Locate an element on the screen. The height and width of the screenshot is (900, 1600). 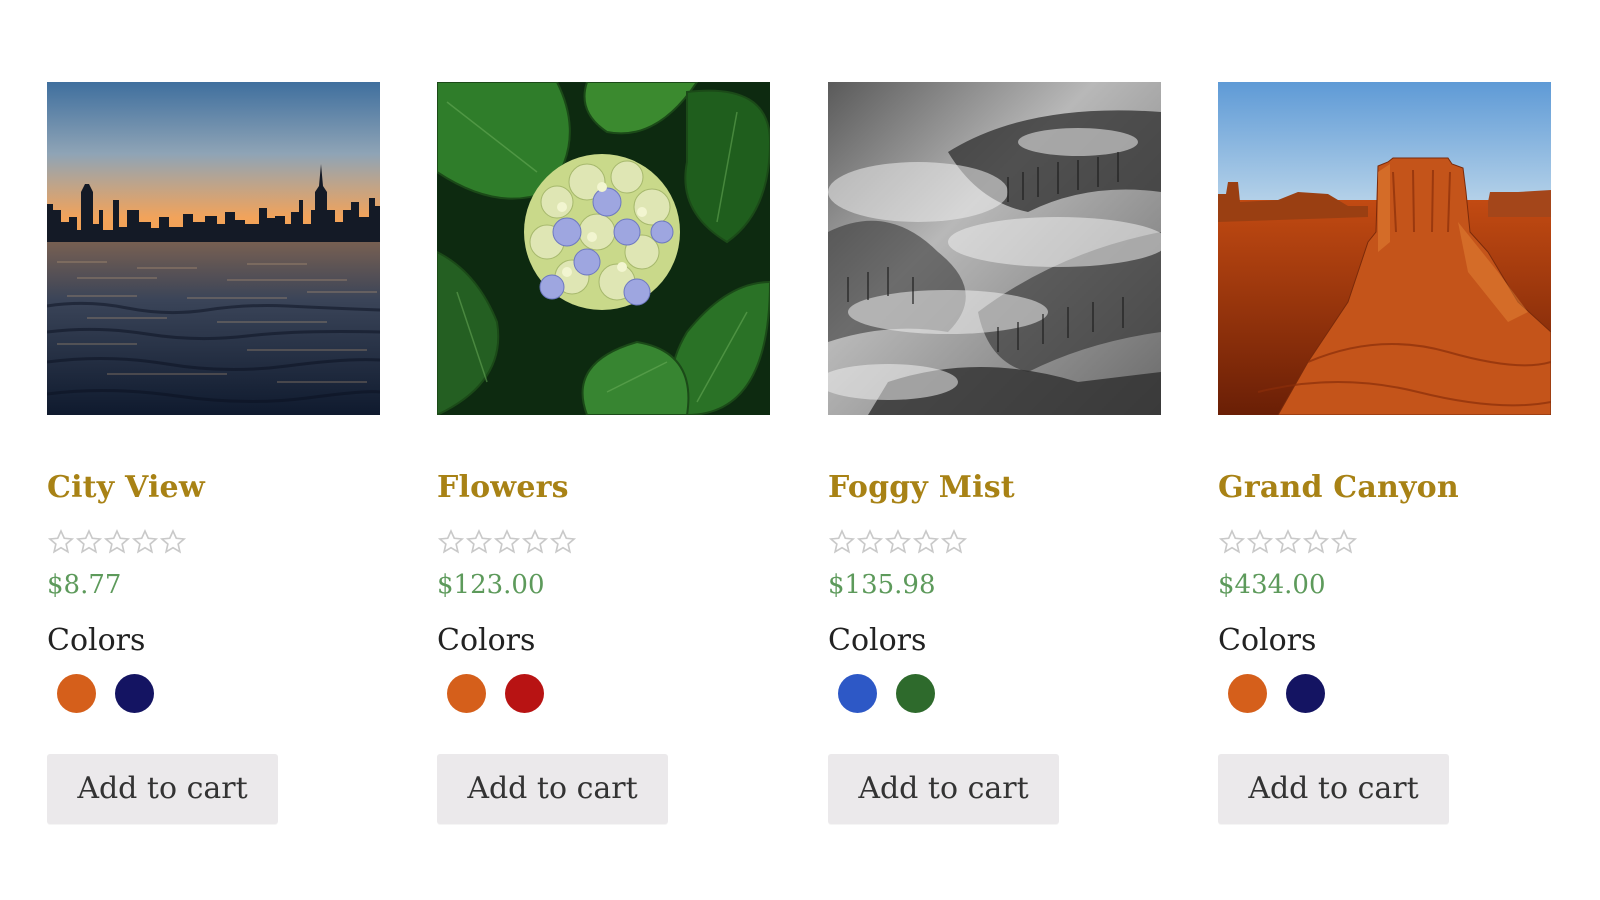
product-price: $434.00 is located at coordinates (1272, 585).